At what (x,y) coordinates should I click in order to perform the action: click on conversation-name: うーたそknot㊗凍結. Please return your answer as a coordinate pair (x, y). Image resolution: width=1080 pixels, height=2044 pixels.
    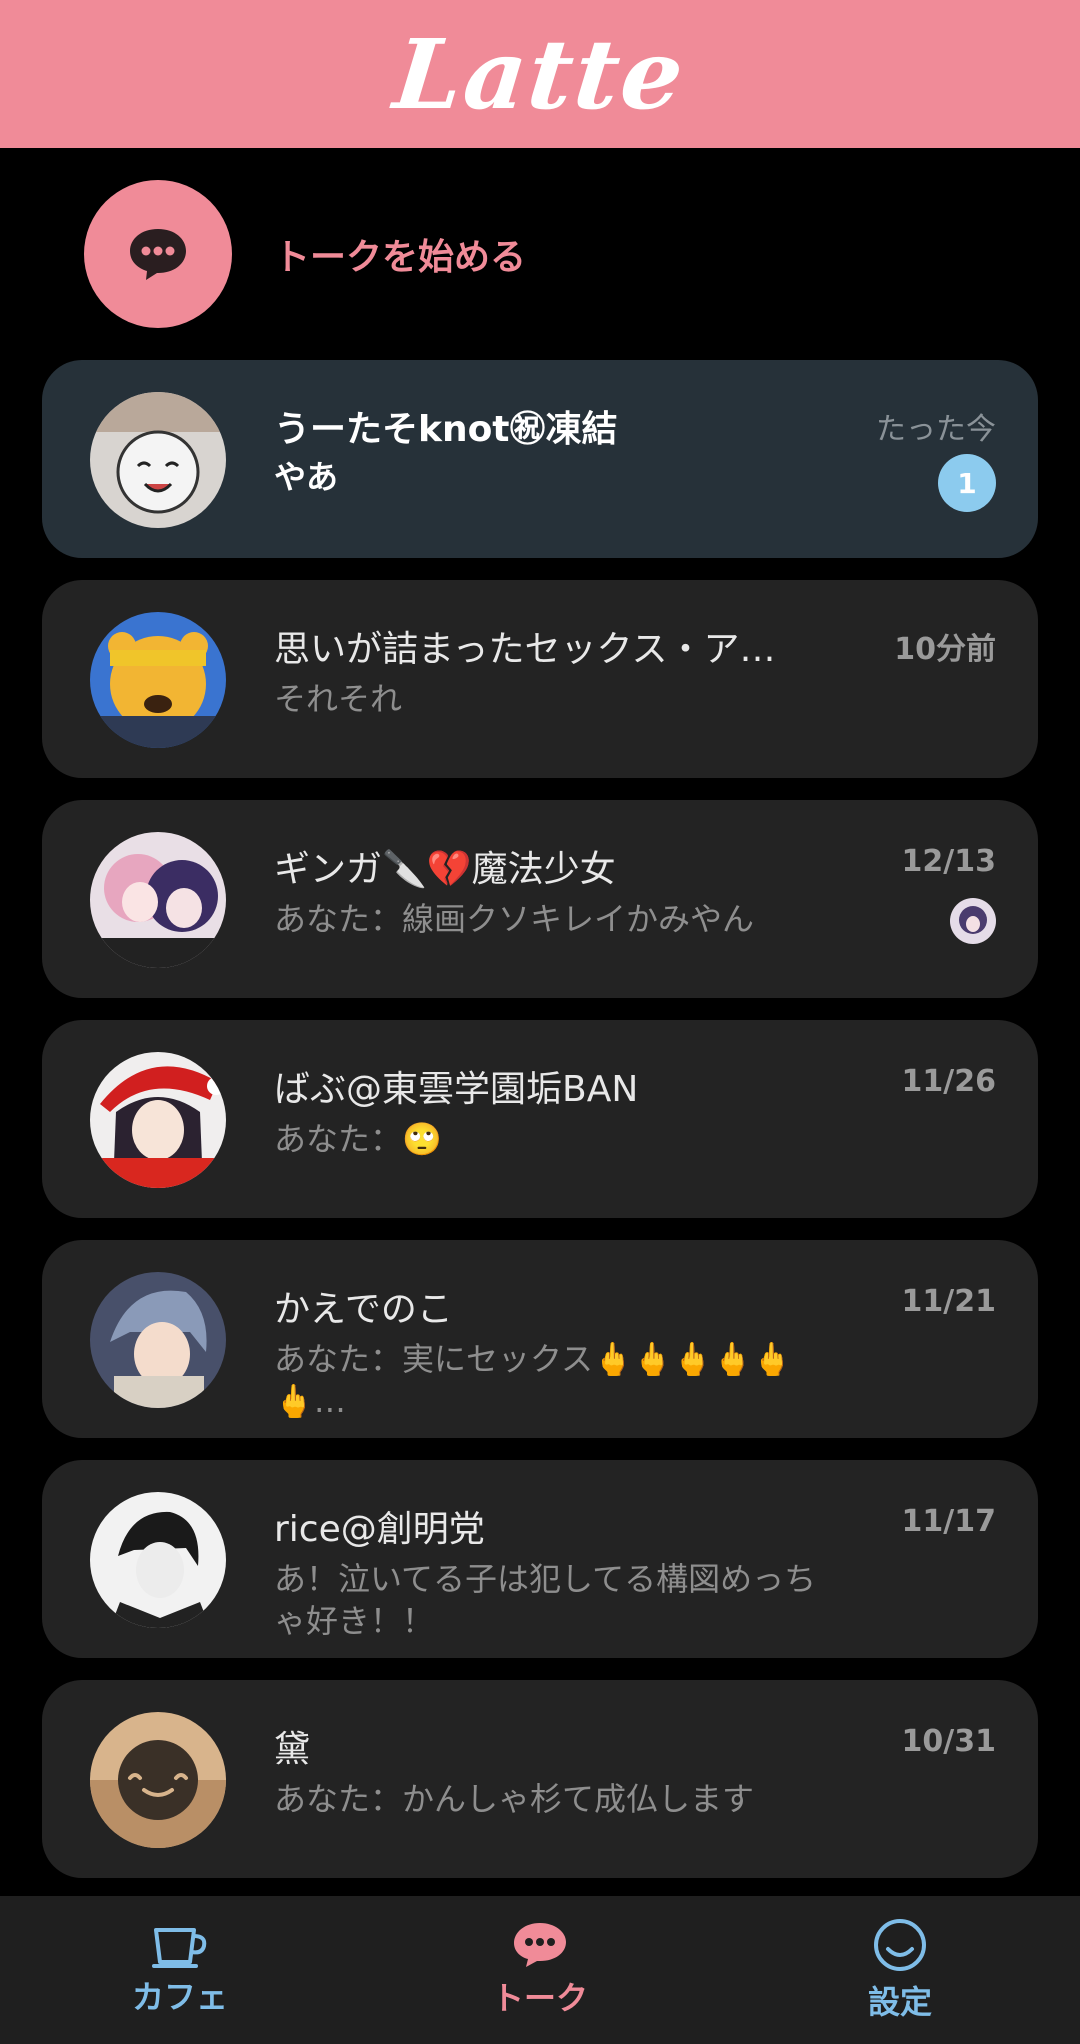
    Looking at the image, I should click on (446, 429).